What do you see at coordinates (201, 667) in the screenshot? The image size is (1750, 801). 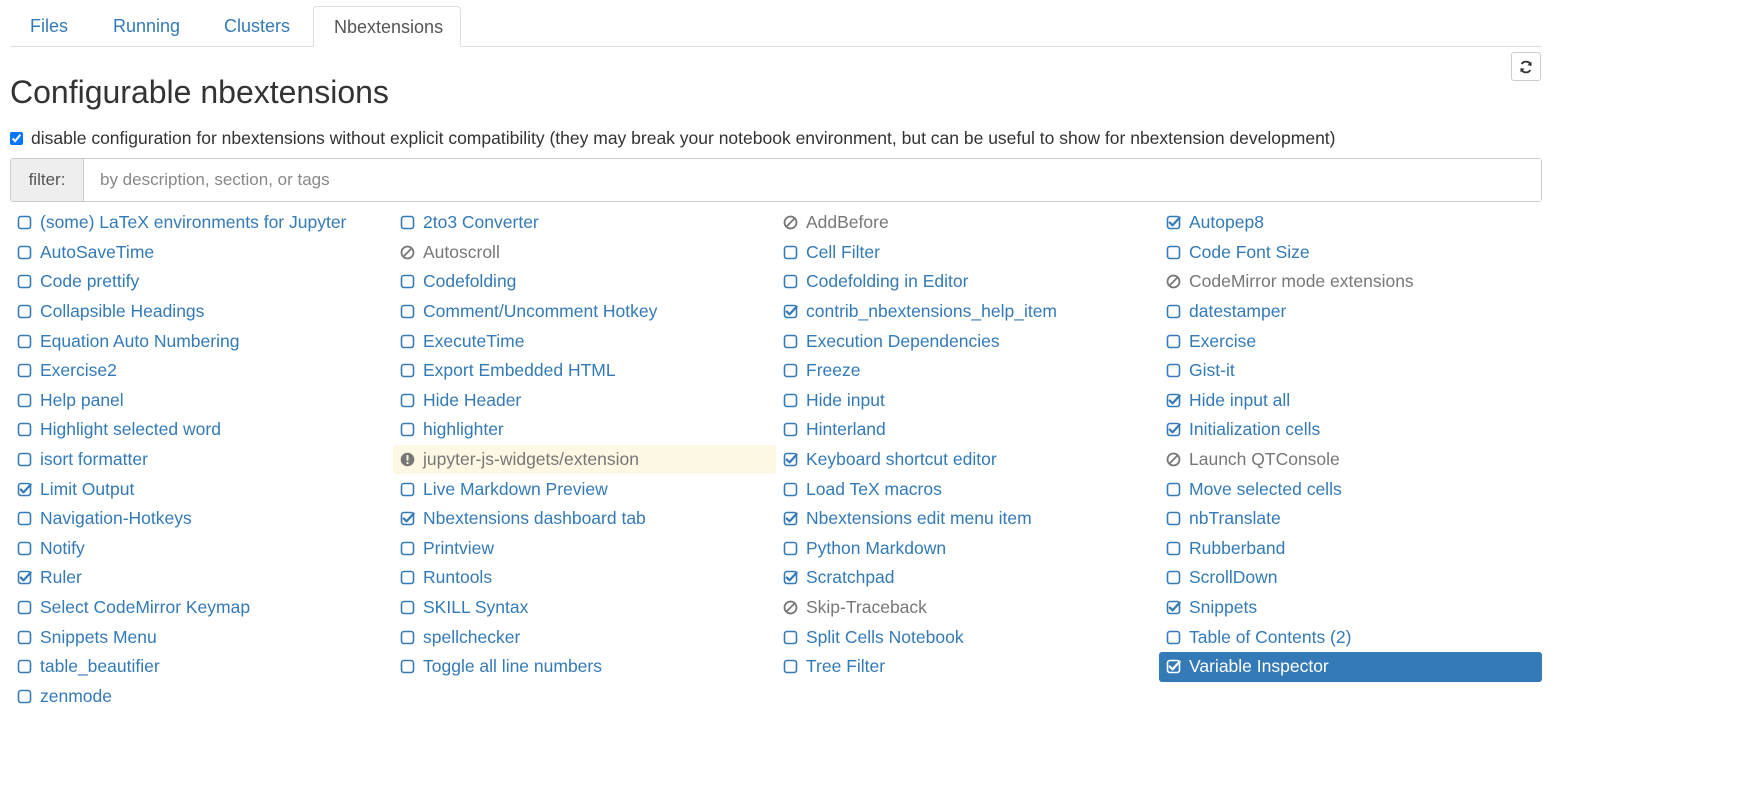 I see `nbextension-item: table_beautifier` at bounding box center [201, 667].